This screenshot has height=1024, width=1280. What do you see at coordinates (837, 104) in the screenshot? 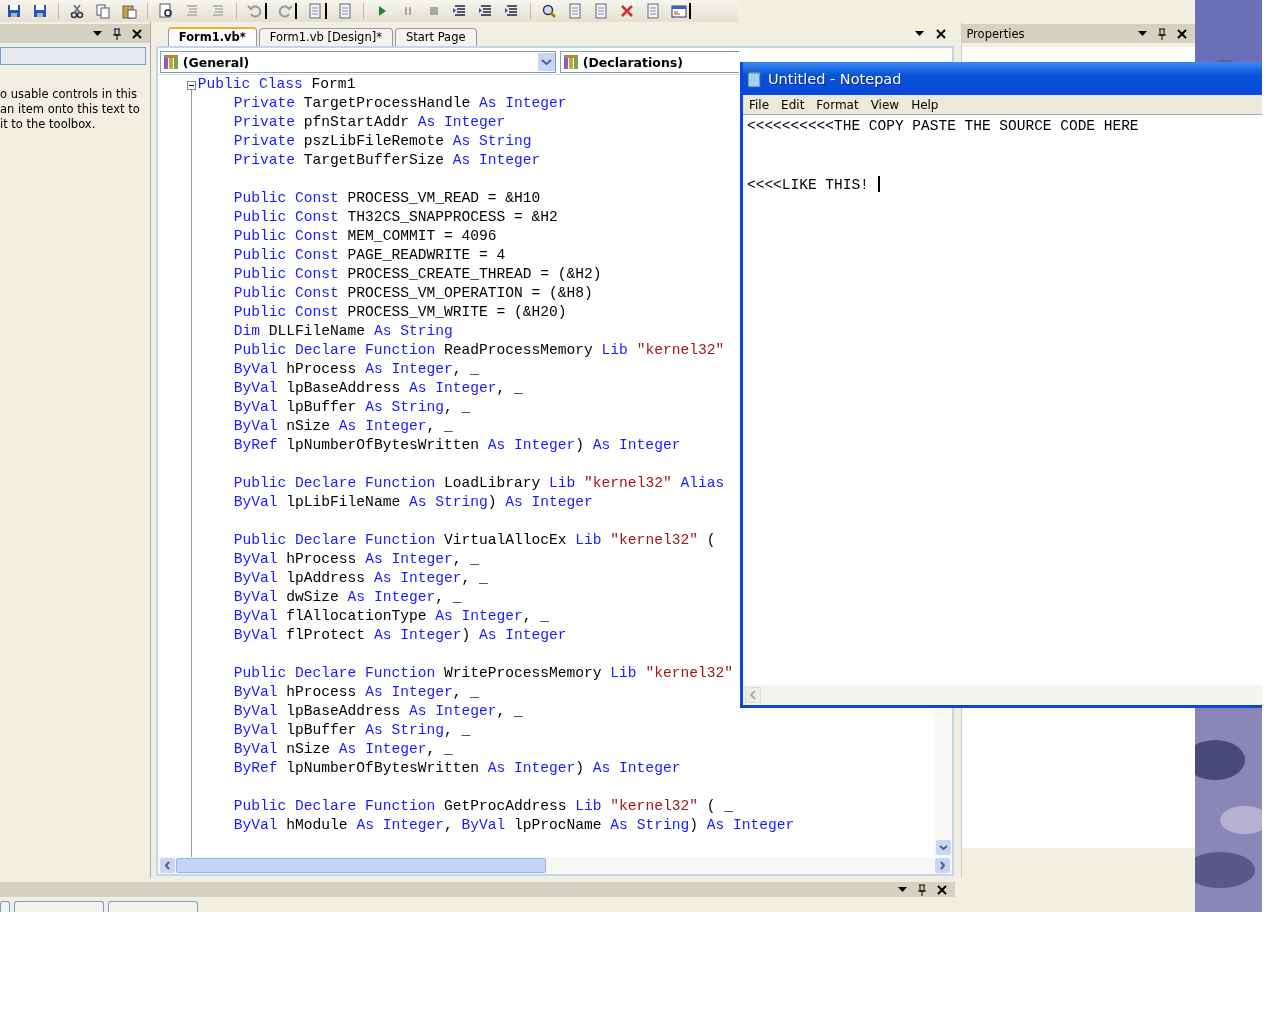
I see `menu-item: Format` at bounding box center [837, 104].